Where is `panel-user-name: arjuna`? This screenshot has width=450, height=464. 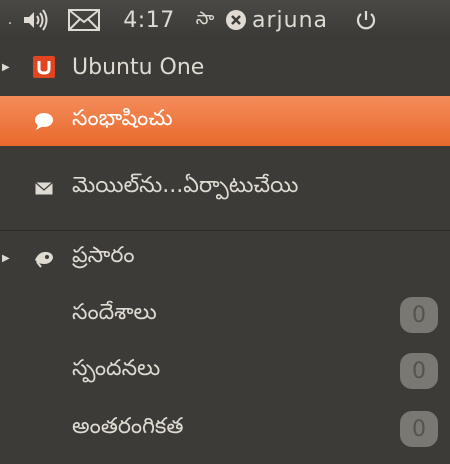
panel-user-name: arjuna is located at coordinates (299, 20).